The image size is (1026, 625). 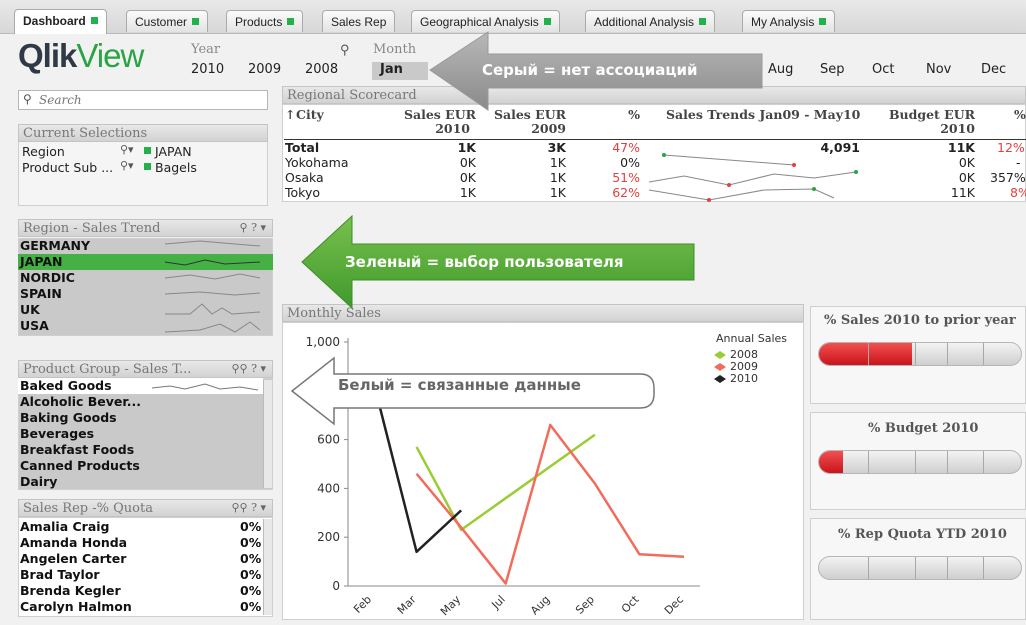 I want to click on row-budget: 11K, so click(x=961, y=147).